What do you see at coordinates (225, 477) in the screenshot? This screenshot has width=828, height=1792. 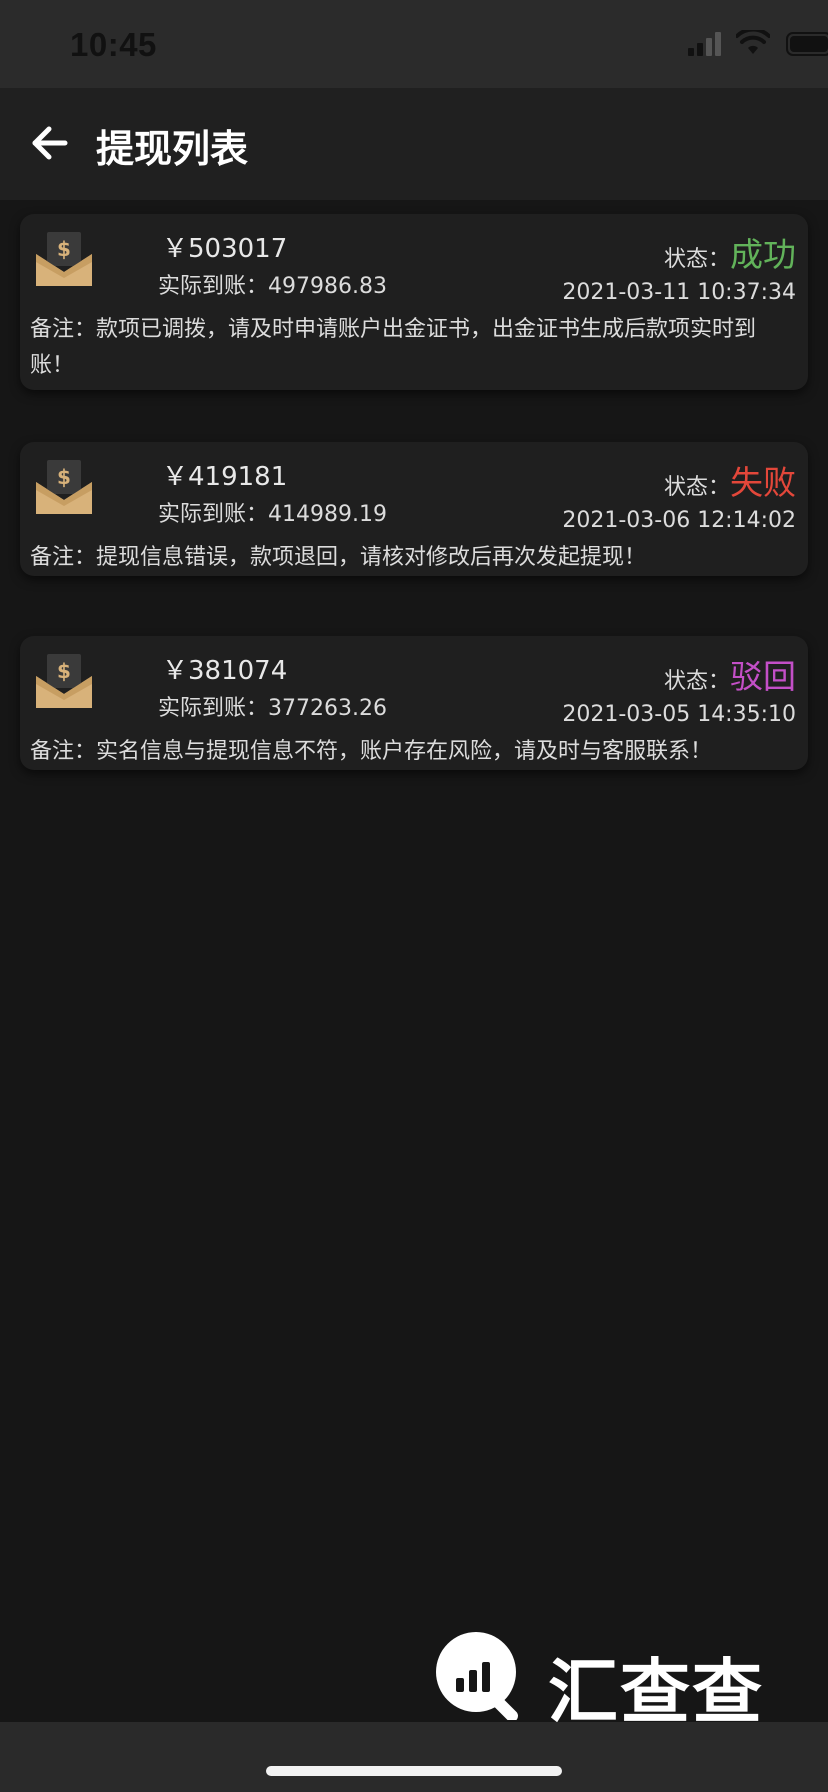 I see `withdraw-amount: ￥419181` at bounding box center [225, 477].